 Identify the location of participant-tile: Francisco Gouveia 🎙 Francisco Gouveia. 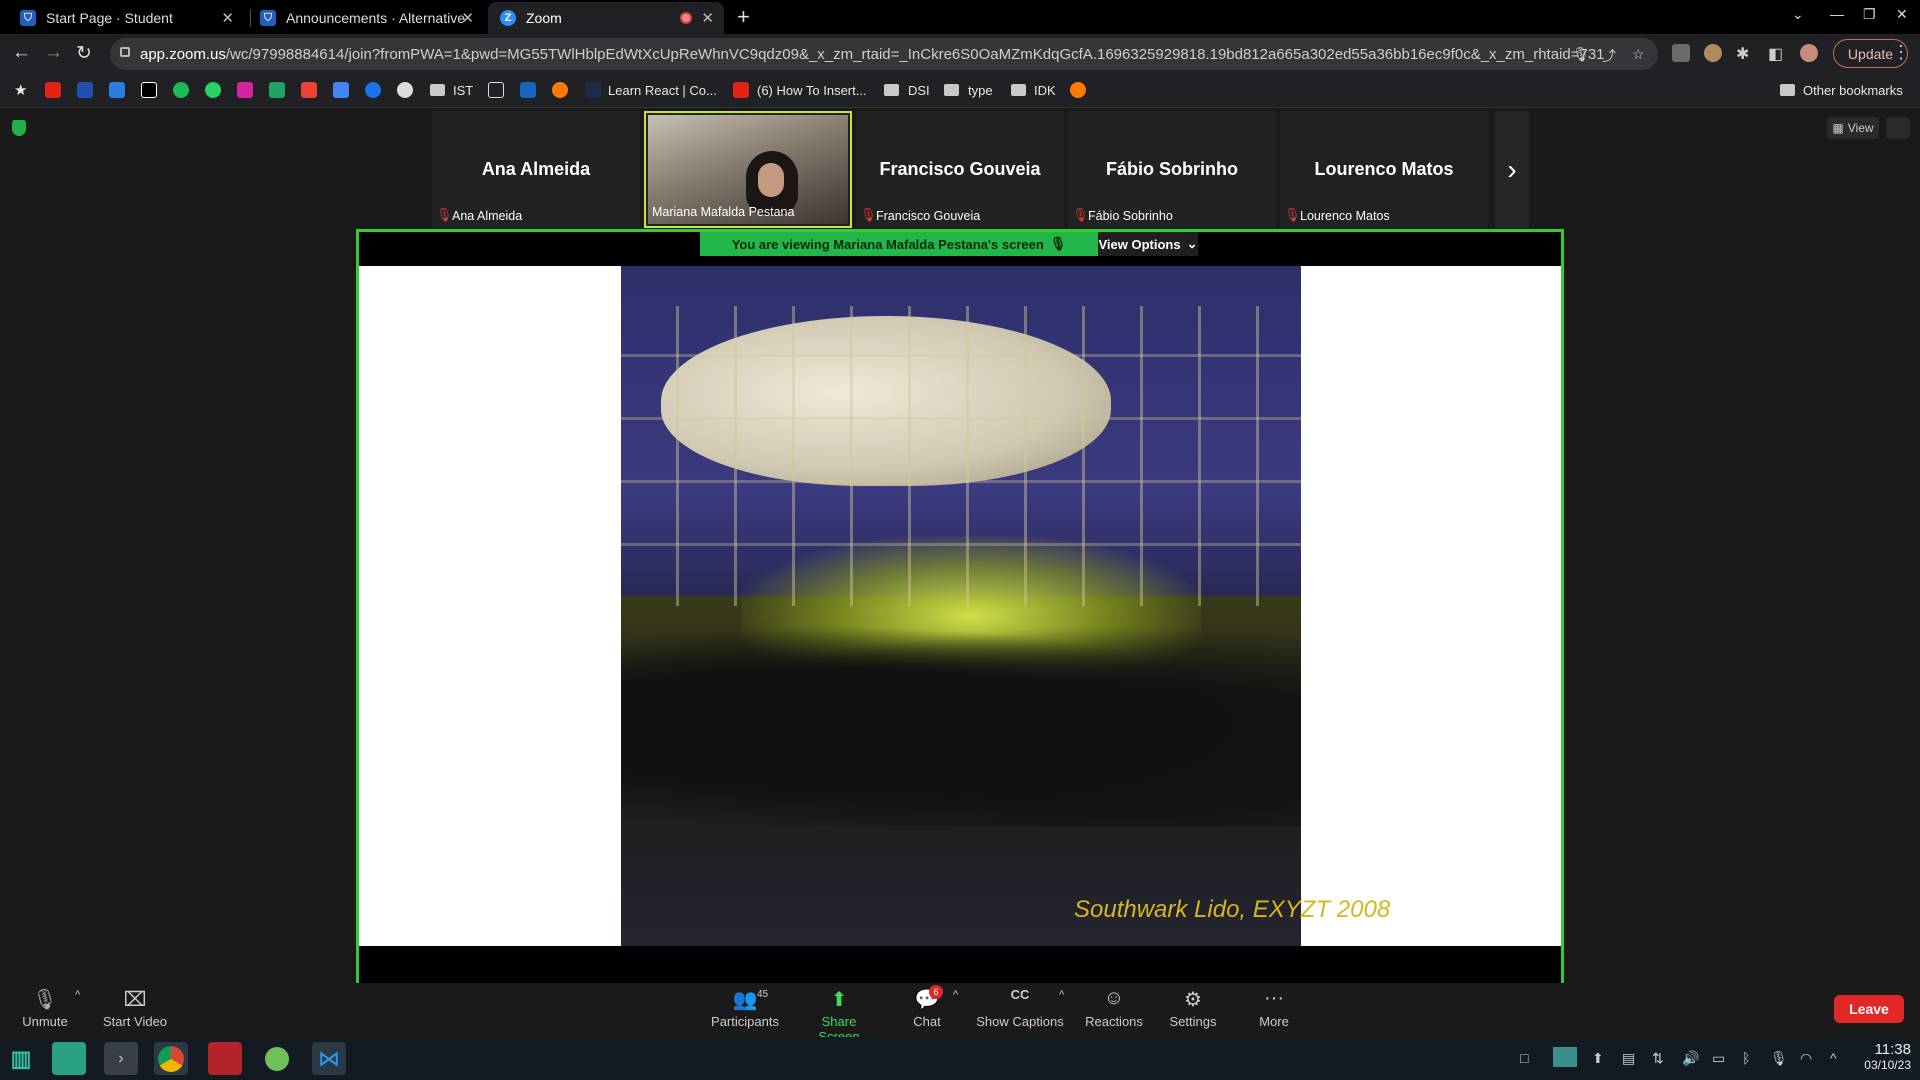
(960, 169).